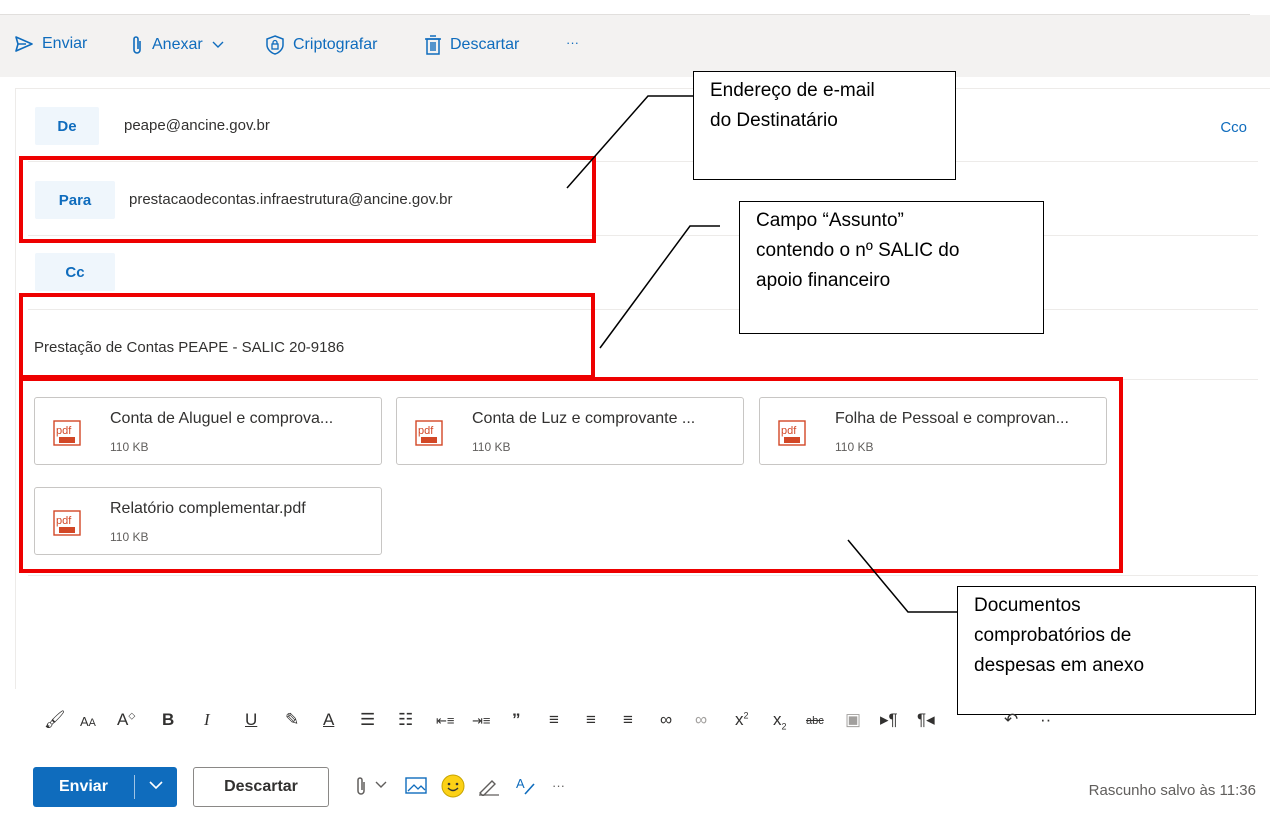 This screenshot has width=1270, height=816. I want to click on discard-button-label: Descartar, so click(261, 786).